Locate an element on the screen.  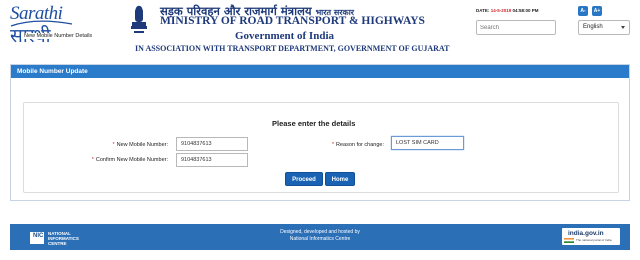
fieldset-legend: New Mobile Number Details is located at coordinates (58, 36).